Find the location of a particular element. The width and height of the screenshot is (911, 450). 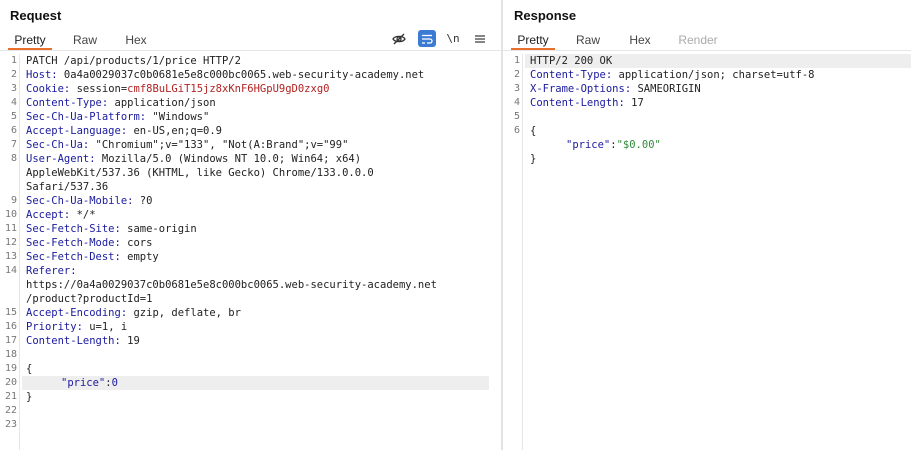

header-name: Sec-Fetch-Site: is located at coordinates (73, 229).